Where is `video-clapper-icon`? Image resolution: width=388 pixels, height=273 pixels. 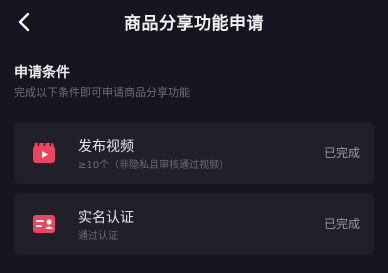 video-clapper-icon is located at coordinates (44, 152).